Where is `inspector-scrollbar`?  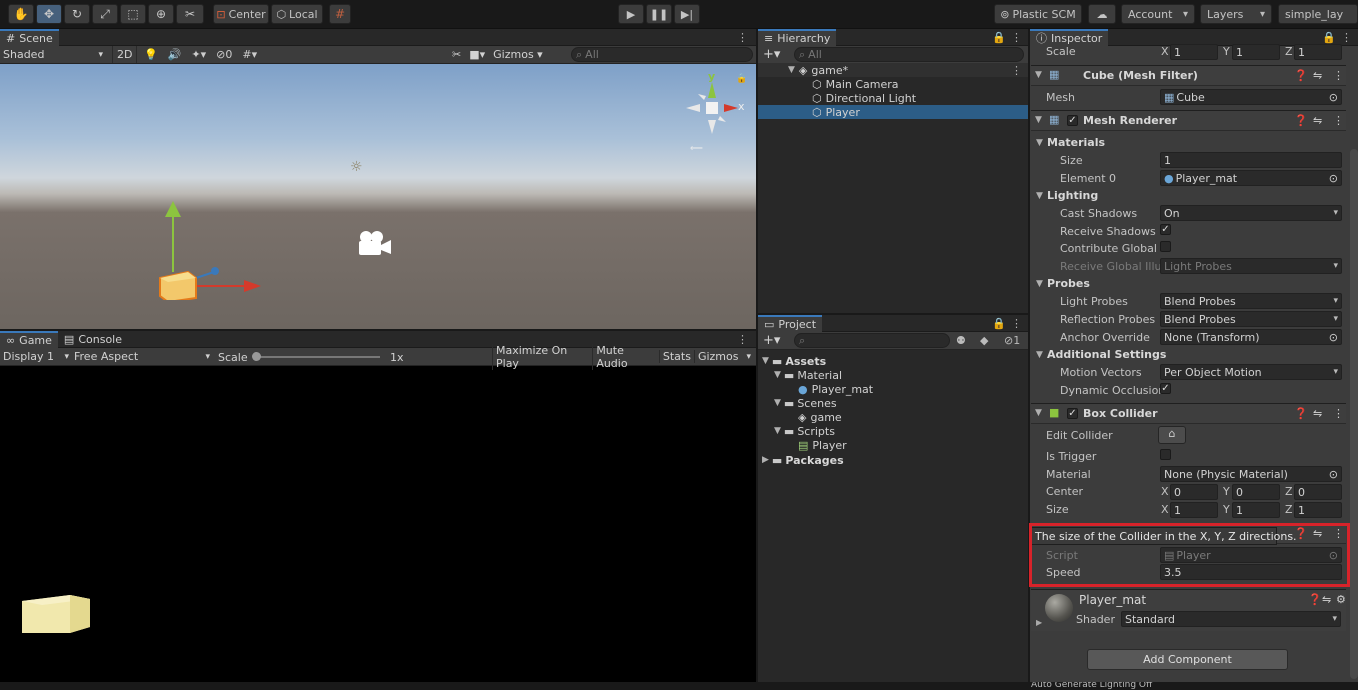
inspector-scrollbar is located at coordinates (1354, 414).